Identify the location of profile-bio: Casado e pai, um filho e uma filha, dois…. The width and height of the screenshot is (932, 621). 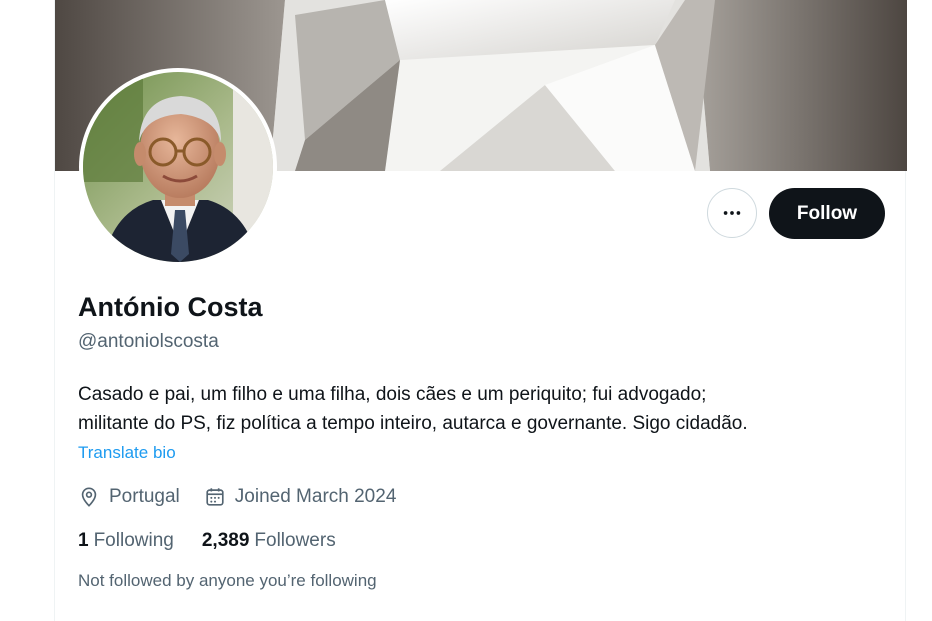
(478, 409).